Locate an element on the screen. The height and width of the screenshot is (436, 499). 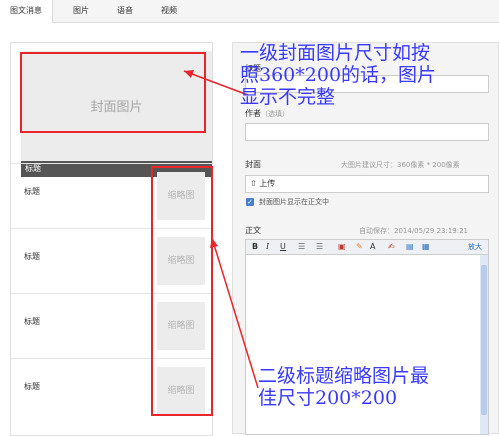
arrow-to-cover is located at coordinates (216, 83).